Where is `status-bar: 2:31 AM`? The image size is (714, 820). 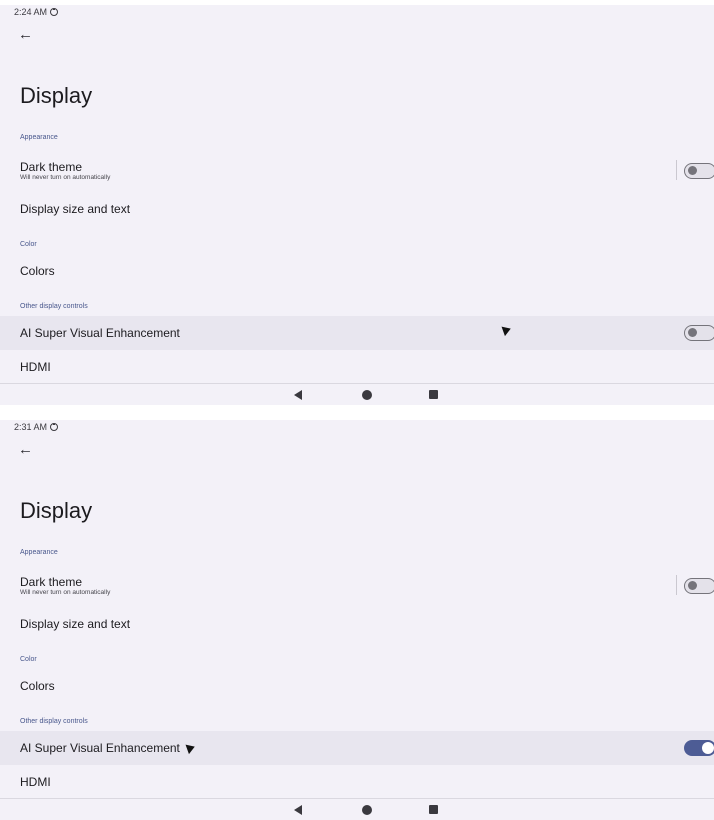
status-bar: 2:31 AM is located at coordinates (36, 427).